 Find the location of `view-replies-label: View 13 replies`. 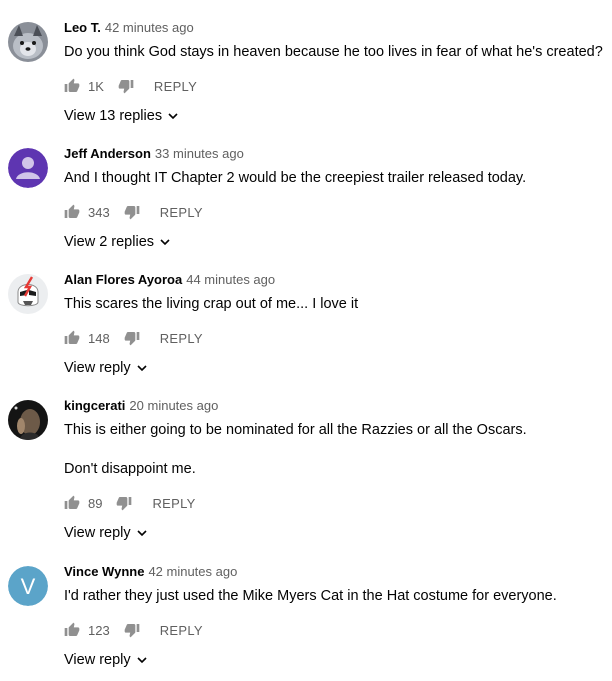

view-replies-label: View 13 replies is located at coordinates (113, 116).